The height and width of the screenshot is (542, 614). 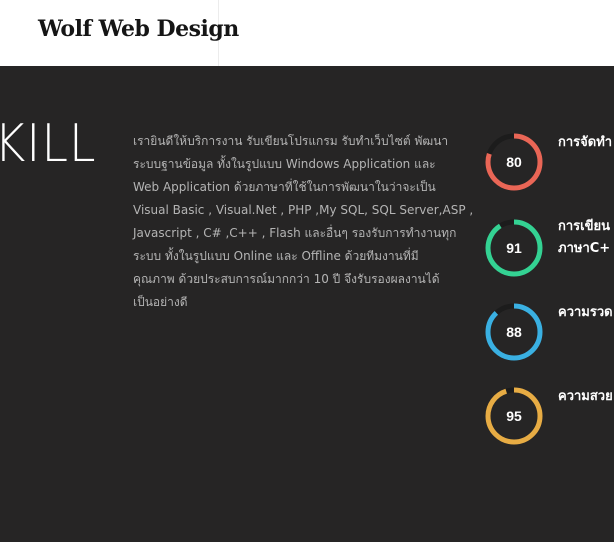 I want to click on description-line: เป็นอย่างดี, so click(x=160, y=302).